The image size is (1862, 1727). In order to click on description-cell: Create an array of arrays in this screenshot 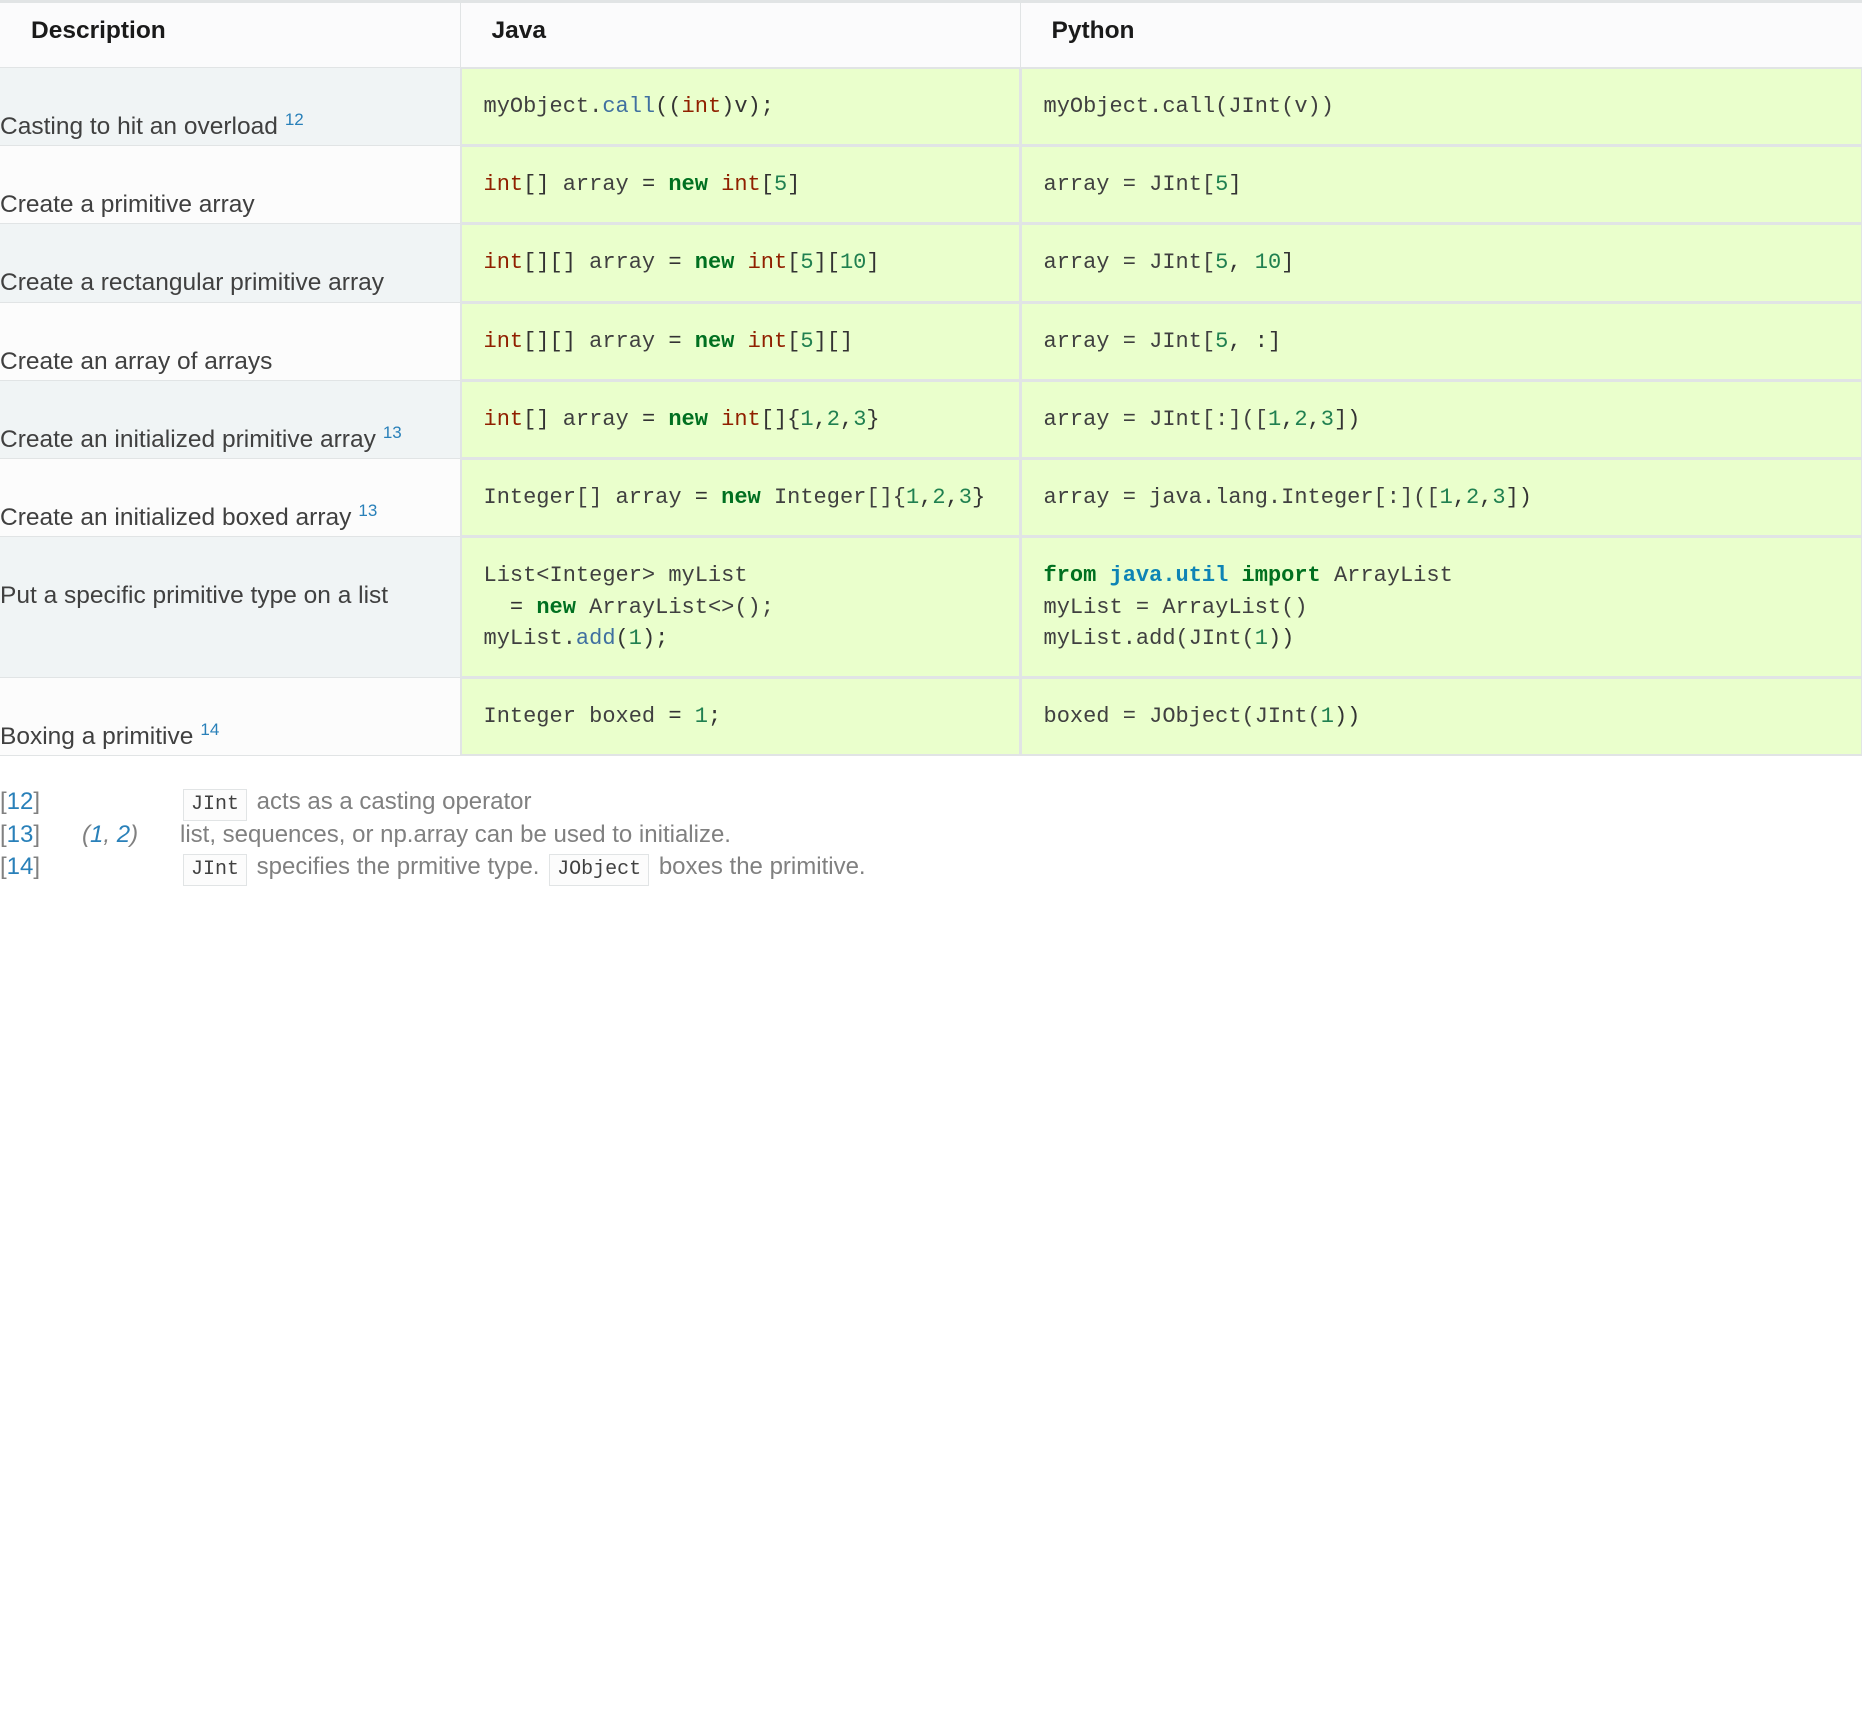, I will do `click(230, 341)`.